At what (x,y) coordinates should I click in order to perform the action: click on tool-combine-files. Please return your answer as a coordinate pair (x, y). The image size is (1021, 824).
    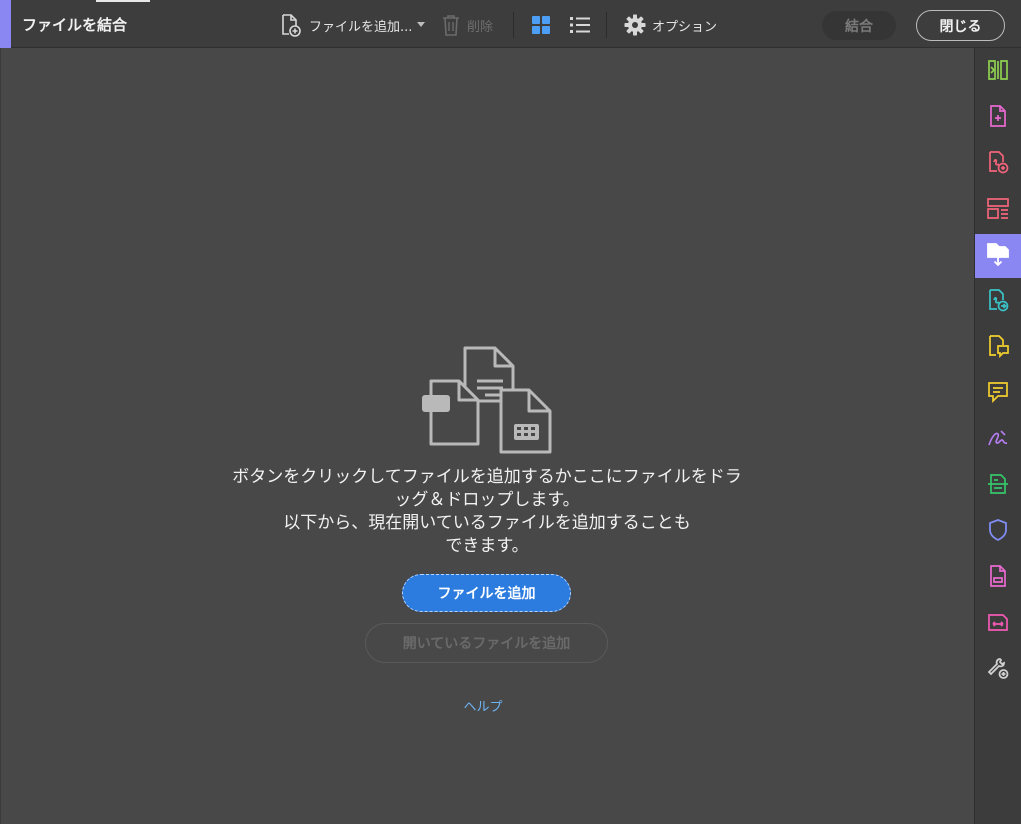
    Looking at the image, I should click on (998, 256).